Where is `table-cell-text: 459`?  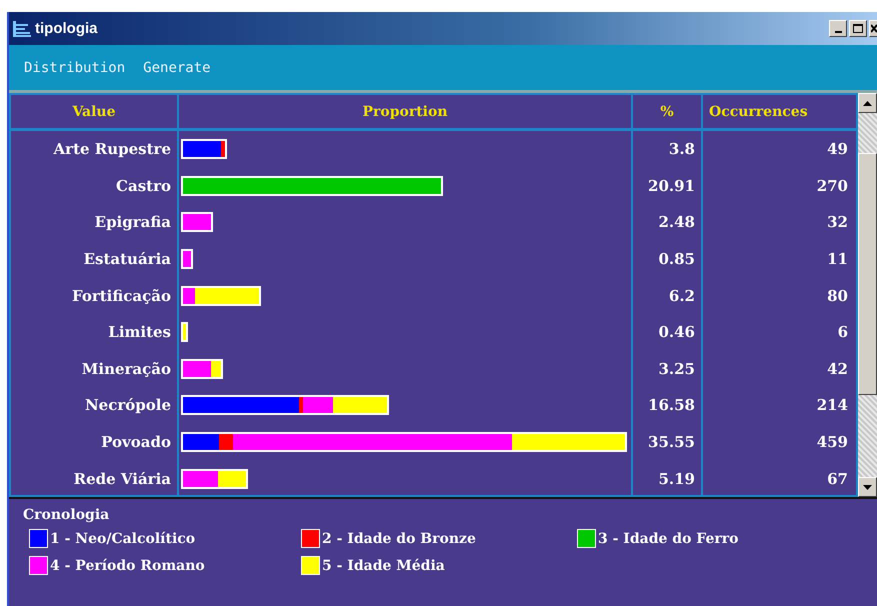
table-cell-text: 459 is located at coordinates (832, 443).